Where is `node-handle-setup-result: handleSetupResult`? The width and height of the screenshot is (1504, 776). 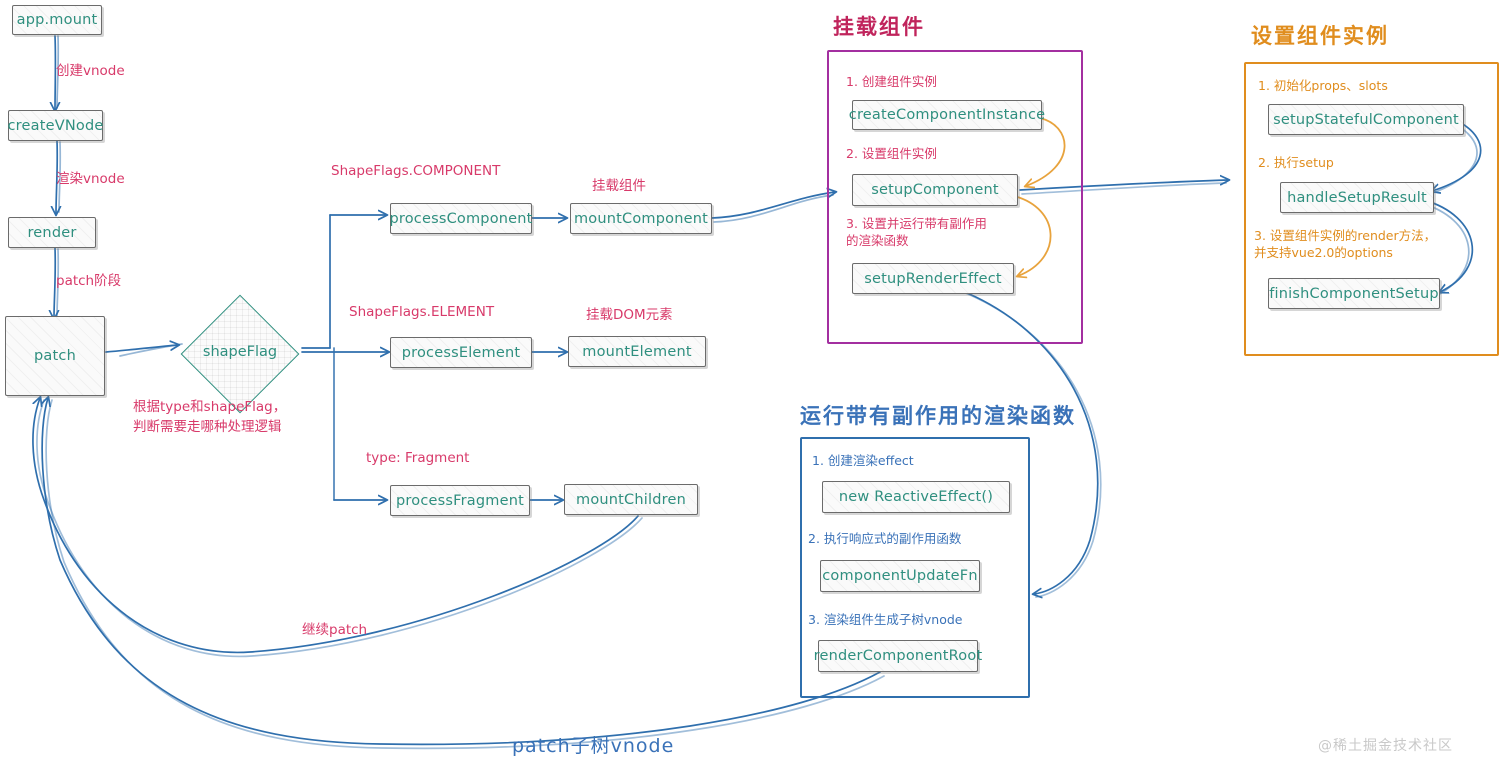
node-handle-setup-result: handleSetupResult is located at coordinates (1357, 197).